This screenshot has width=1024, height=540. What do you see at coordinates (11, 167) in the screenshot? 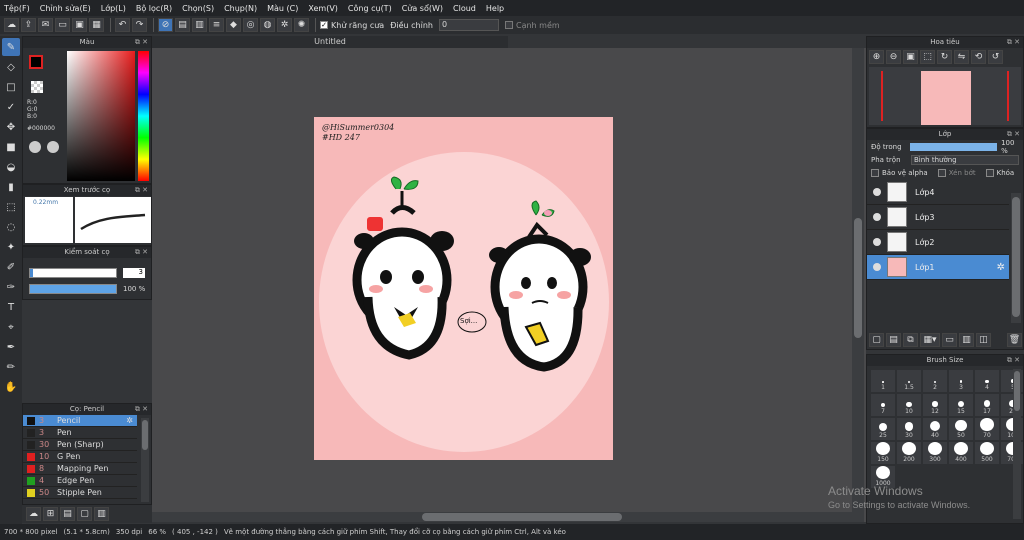
I see `bucket-tool-icon: ◒` at bounding box center [11, 167].